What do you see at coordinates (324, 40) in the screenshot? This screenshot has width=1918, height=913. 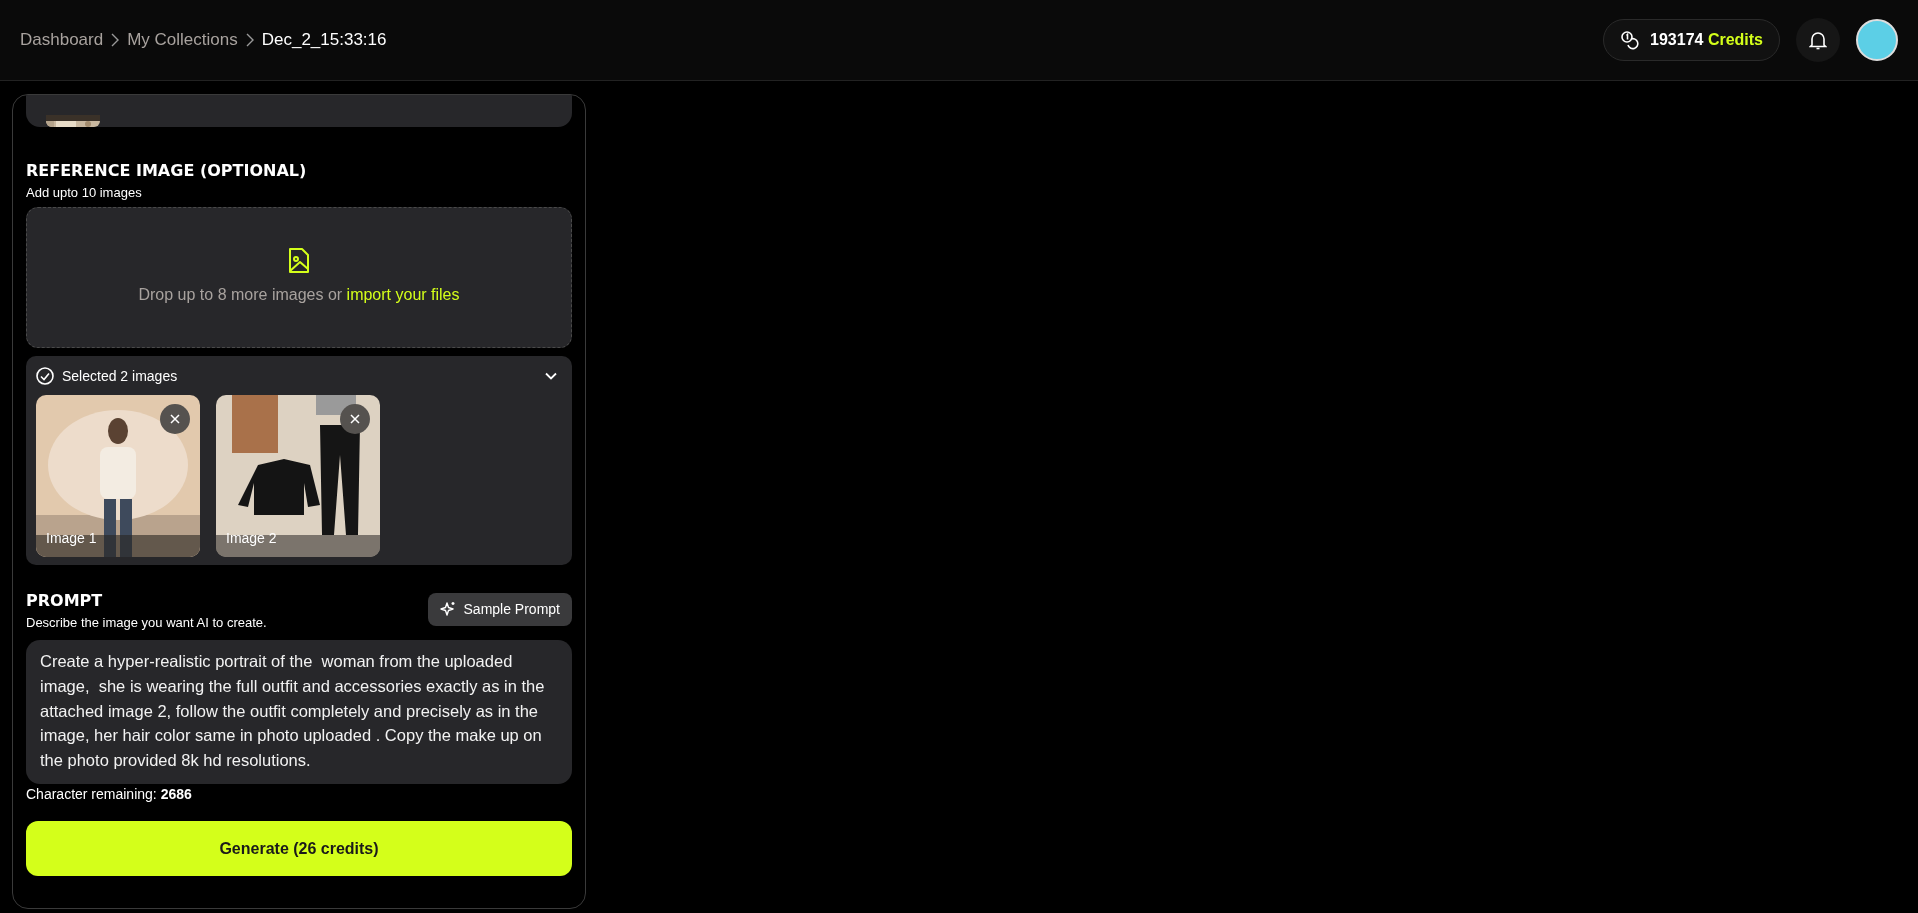 I see `breadcrumb-link: Dec_2_15:33:16` at bounding box center [324, 40].